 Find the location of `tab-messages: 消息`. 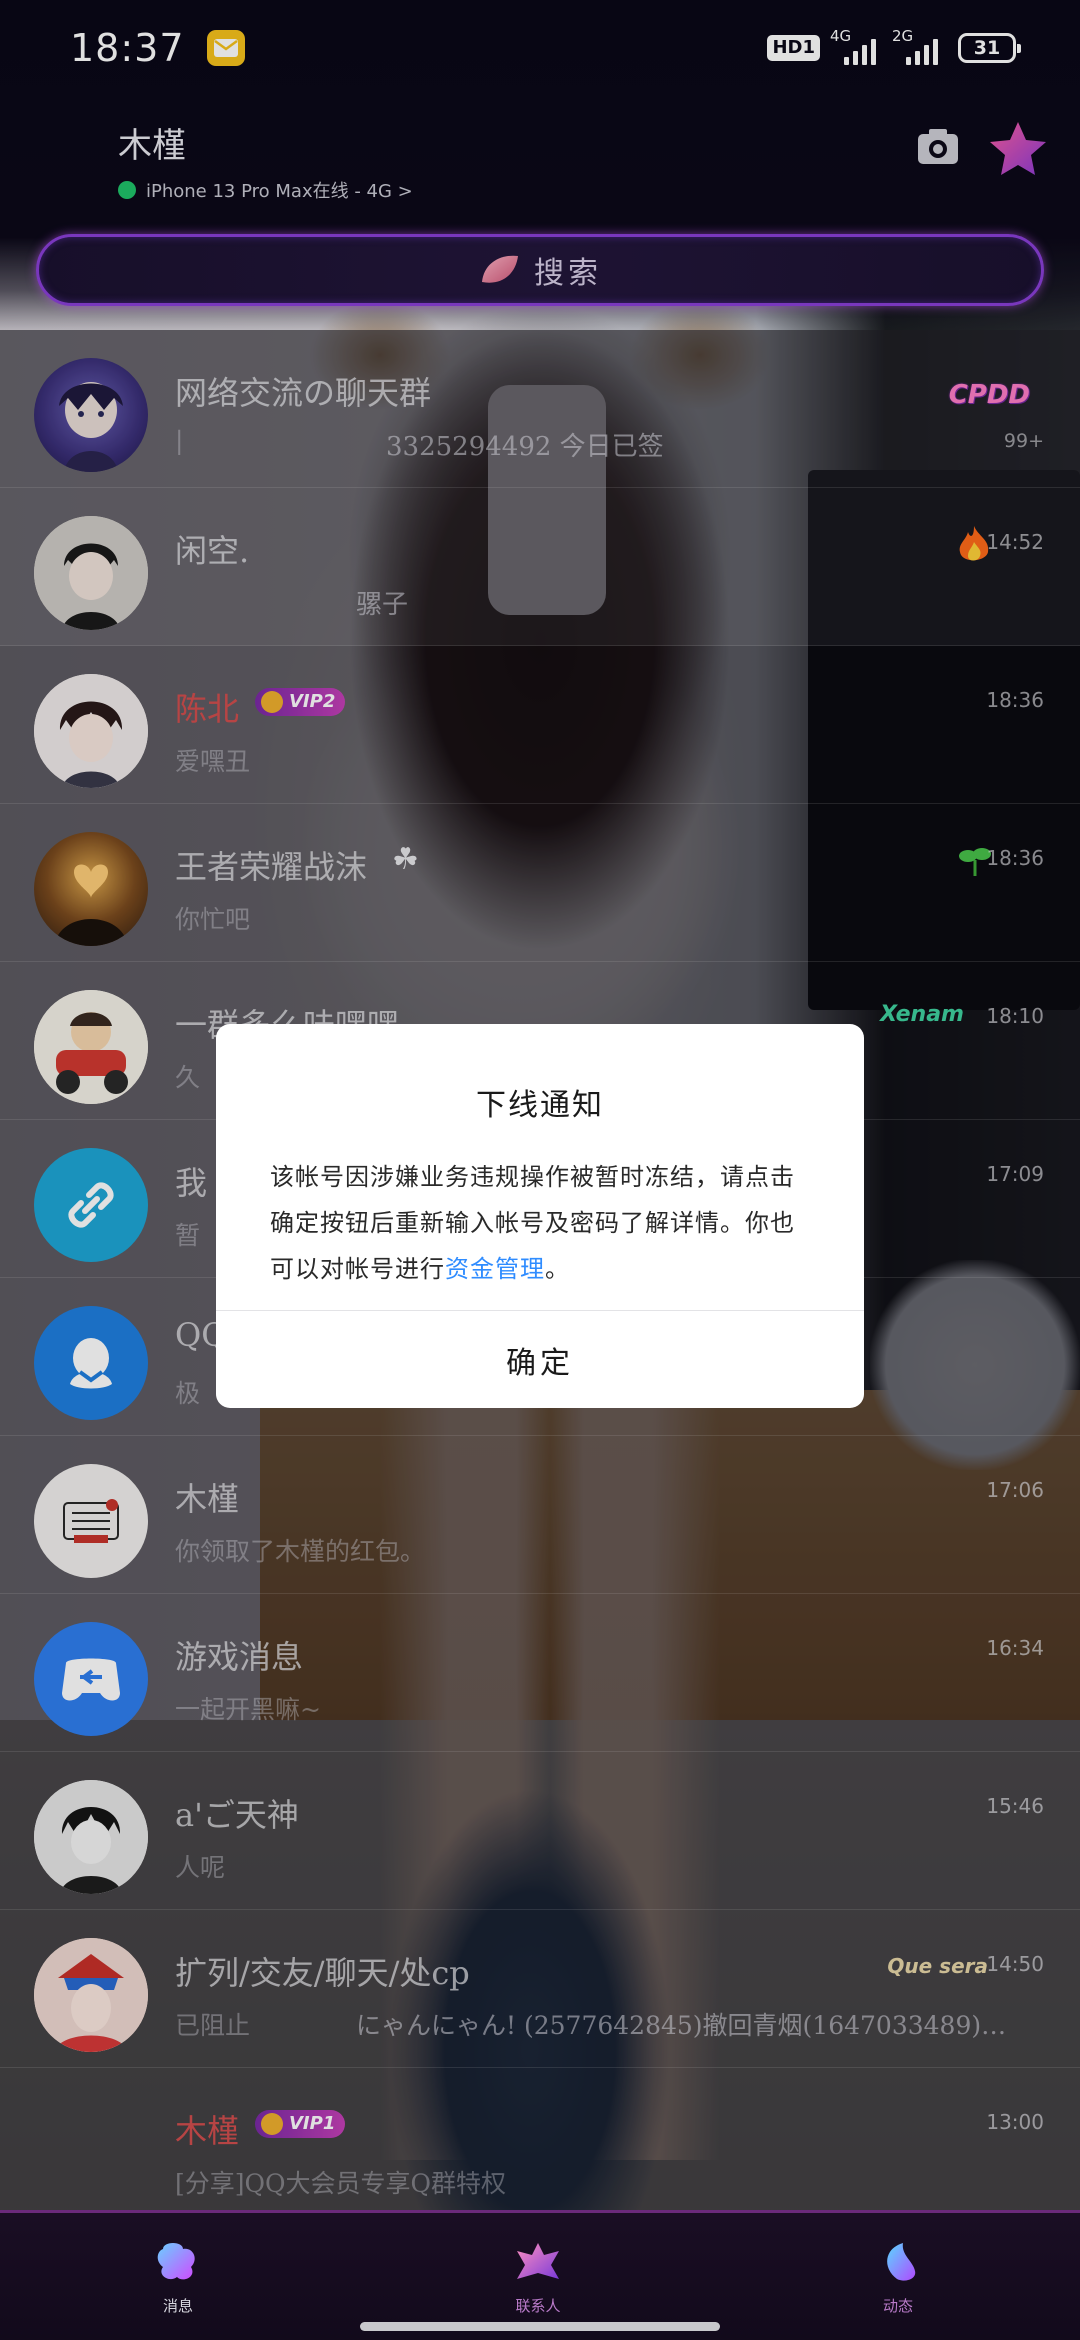

tab-messages: 消息 is located at coordinates (178, 2277).